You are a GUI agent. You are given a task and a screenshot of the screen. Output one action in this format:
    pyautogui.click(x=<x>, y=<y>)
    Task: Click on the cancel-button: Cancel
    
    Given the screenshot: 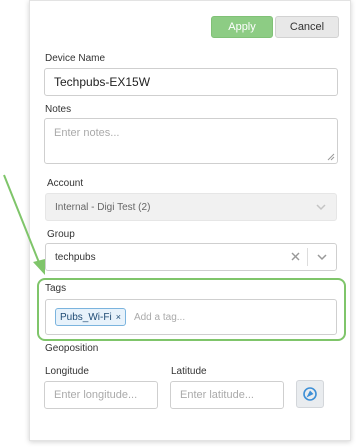 What is the action you would take?
    pyautogui.click(x=307, y=27)
    